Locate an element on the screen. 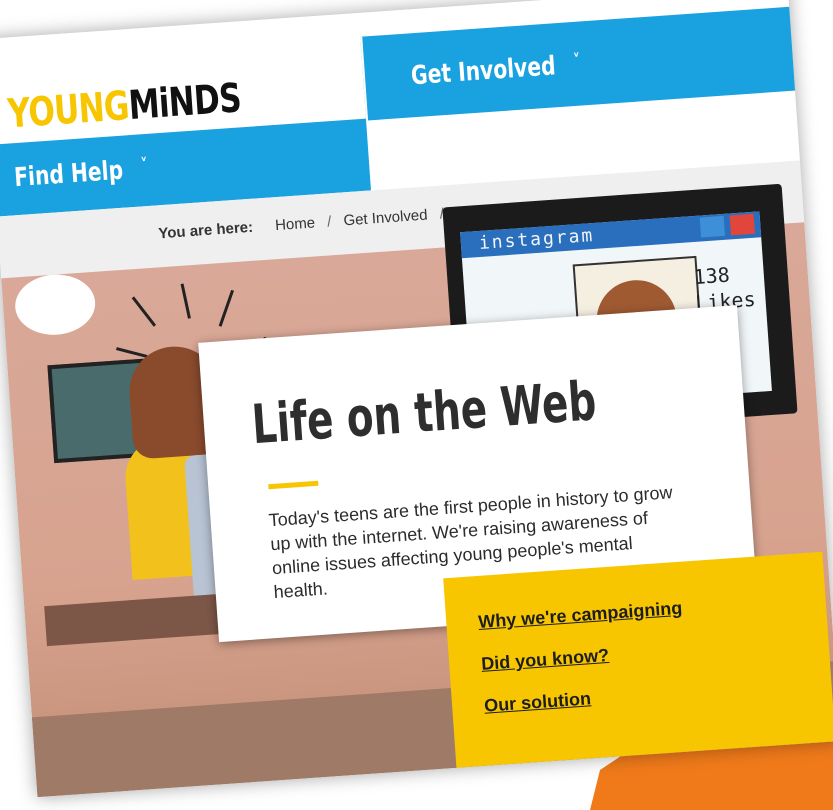 This screenshot has width=833, height=810. link-our-solution: Our solution is located at coordinates (538, 702).